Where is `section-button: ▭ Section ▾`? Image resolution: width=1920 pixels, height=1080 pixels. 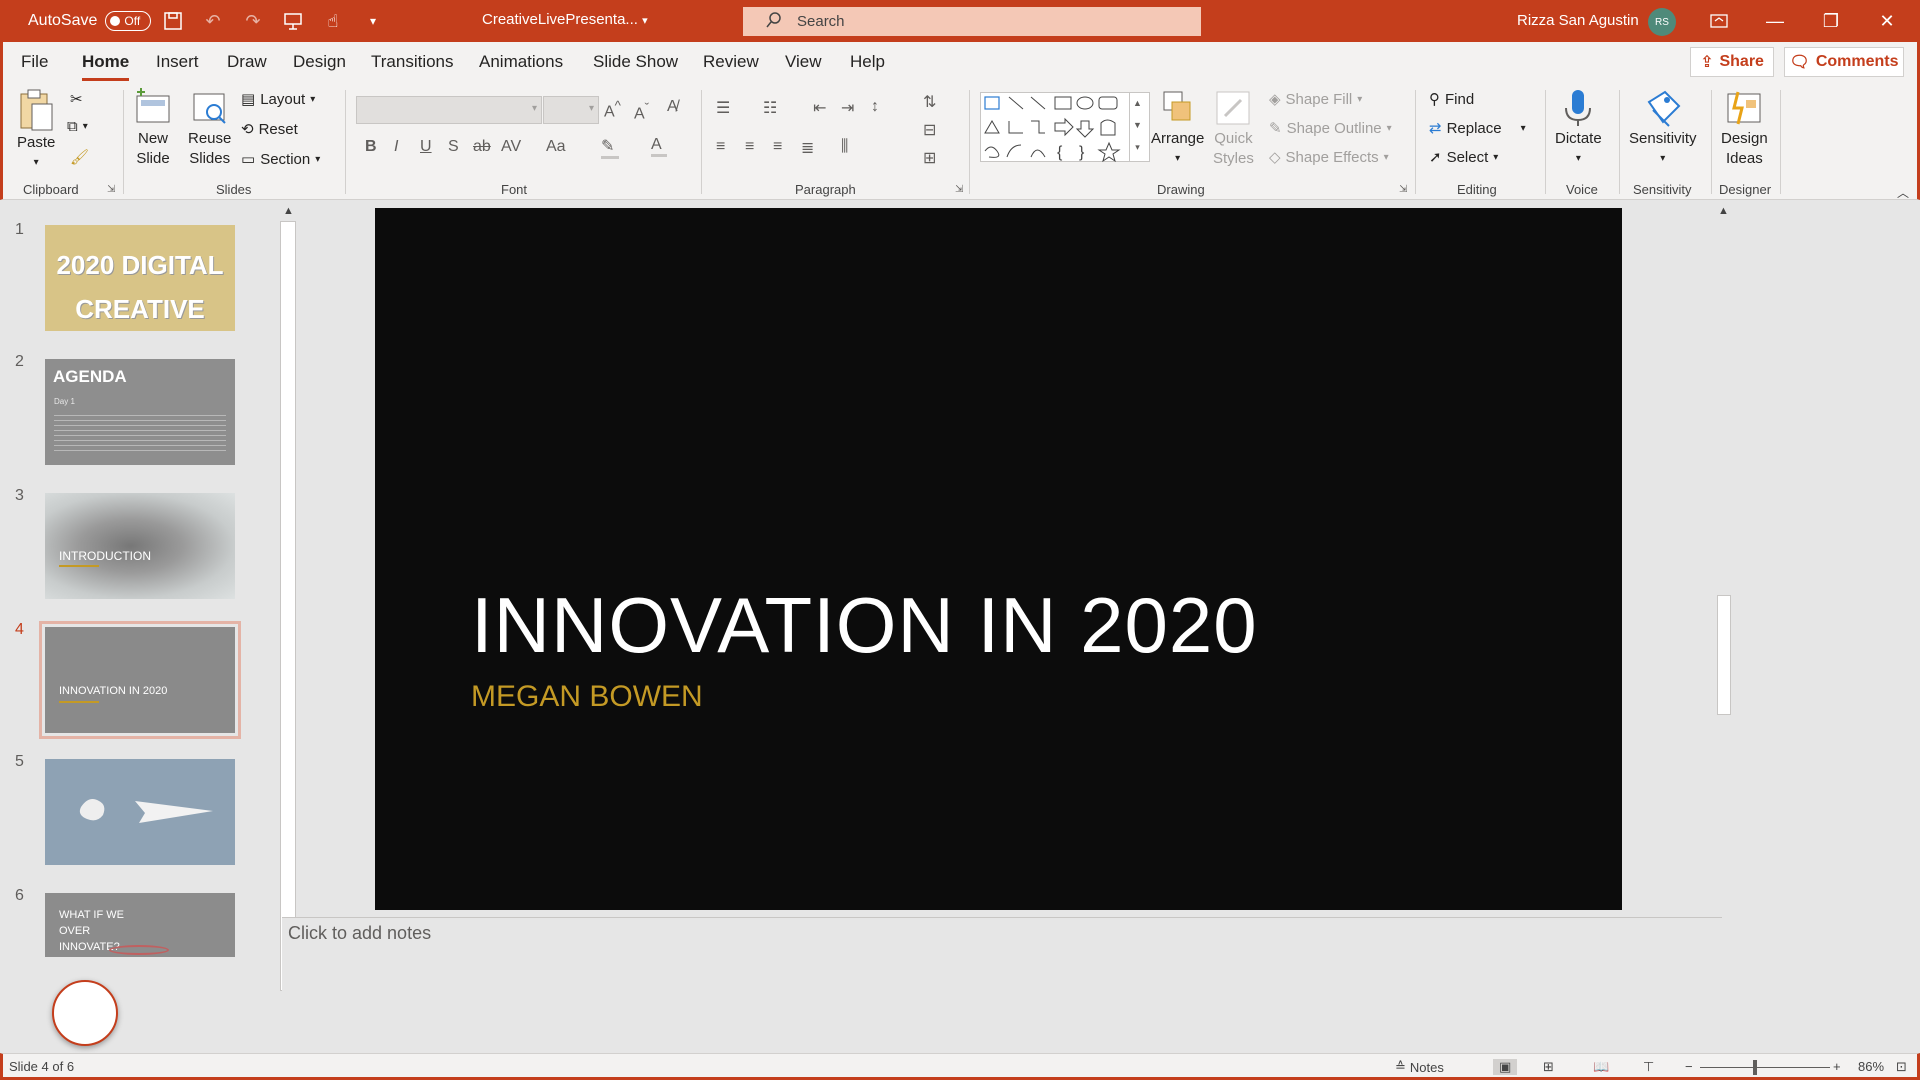
section-button: ▭ Section ▾ is located at coordinates (280, 159).